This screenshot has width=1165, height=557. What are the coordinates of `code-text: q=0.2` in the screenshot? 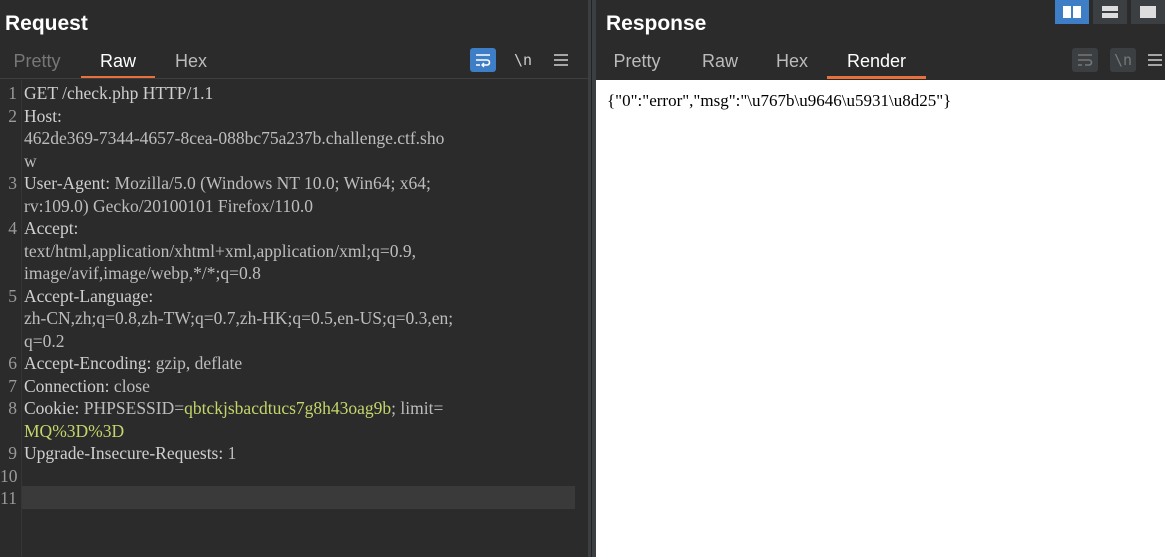 It's located at (44, 341).